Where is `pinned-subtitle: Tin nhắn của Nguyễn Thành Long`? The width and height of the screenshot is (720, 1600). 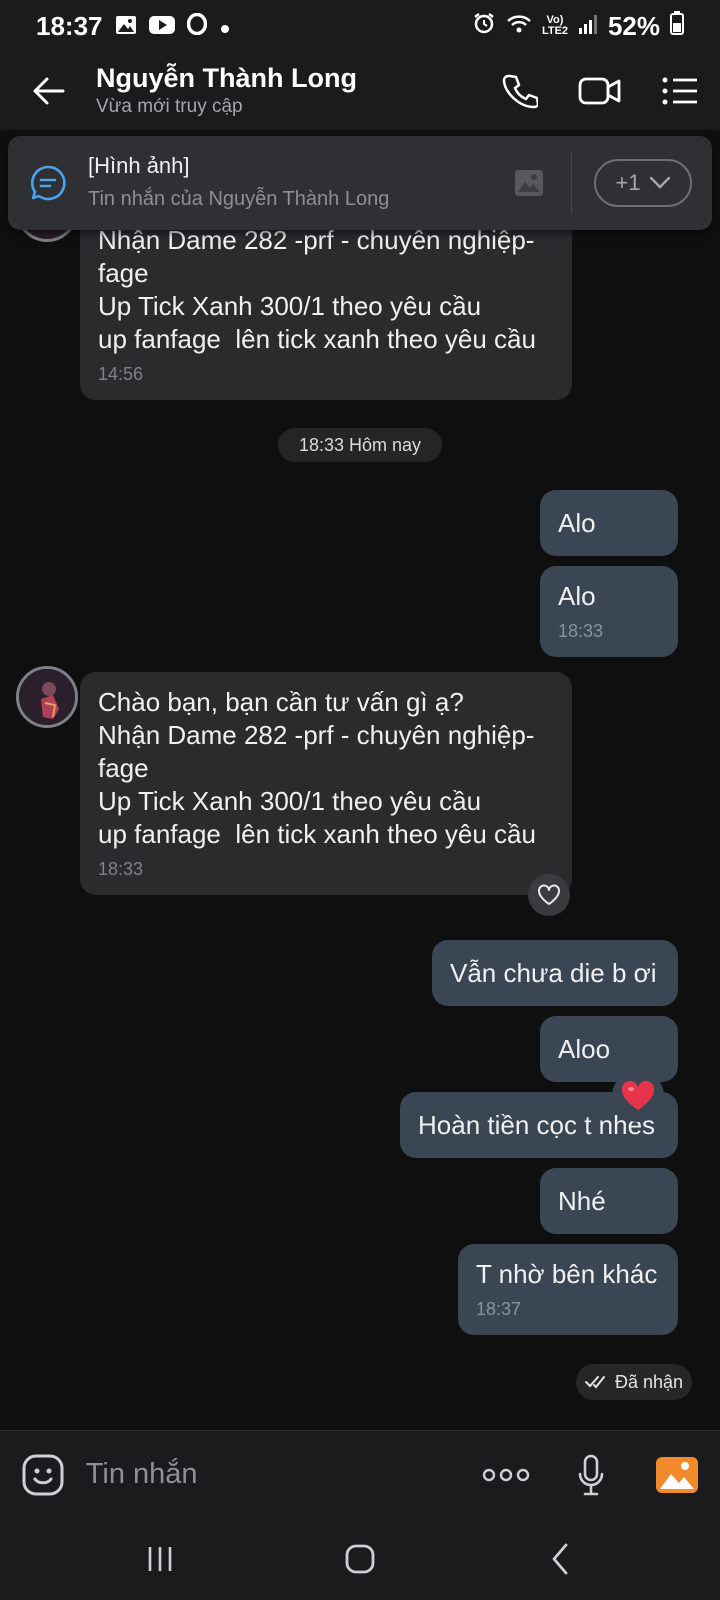 pinned-subtitle: Tin nhắn của Nguyễn Thành Long is located at coordinates (239, 199).